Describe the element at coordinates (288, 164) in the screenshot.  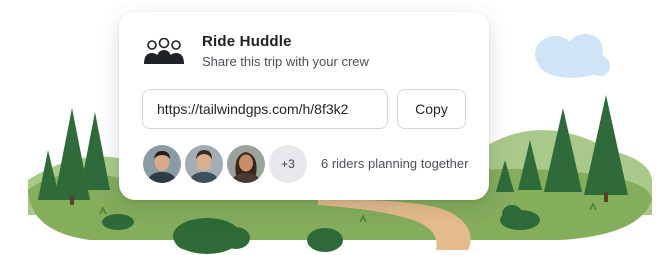
I see `extra-riders-badge: +3` at that location.